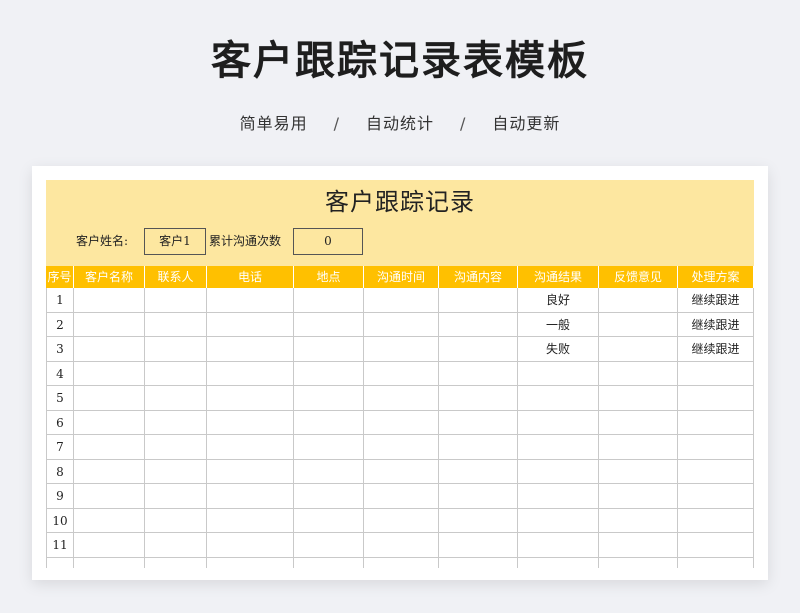 The width and height of the screenshot is (800, 613). Describe the element at coordinates (60, 520) in the screenshot. I see `table-cell: 10` at that location.